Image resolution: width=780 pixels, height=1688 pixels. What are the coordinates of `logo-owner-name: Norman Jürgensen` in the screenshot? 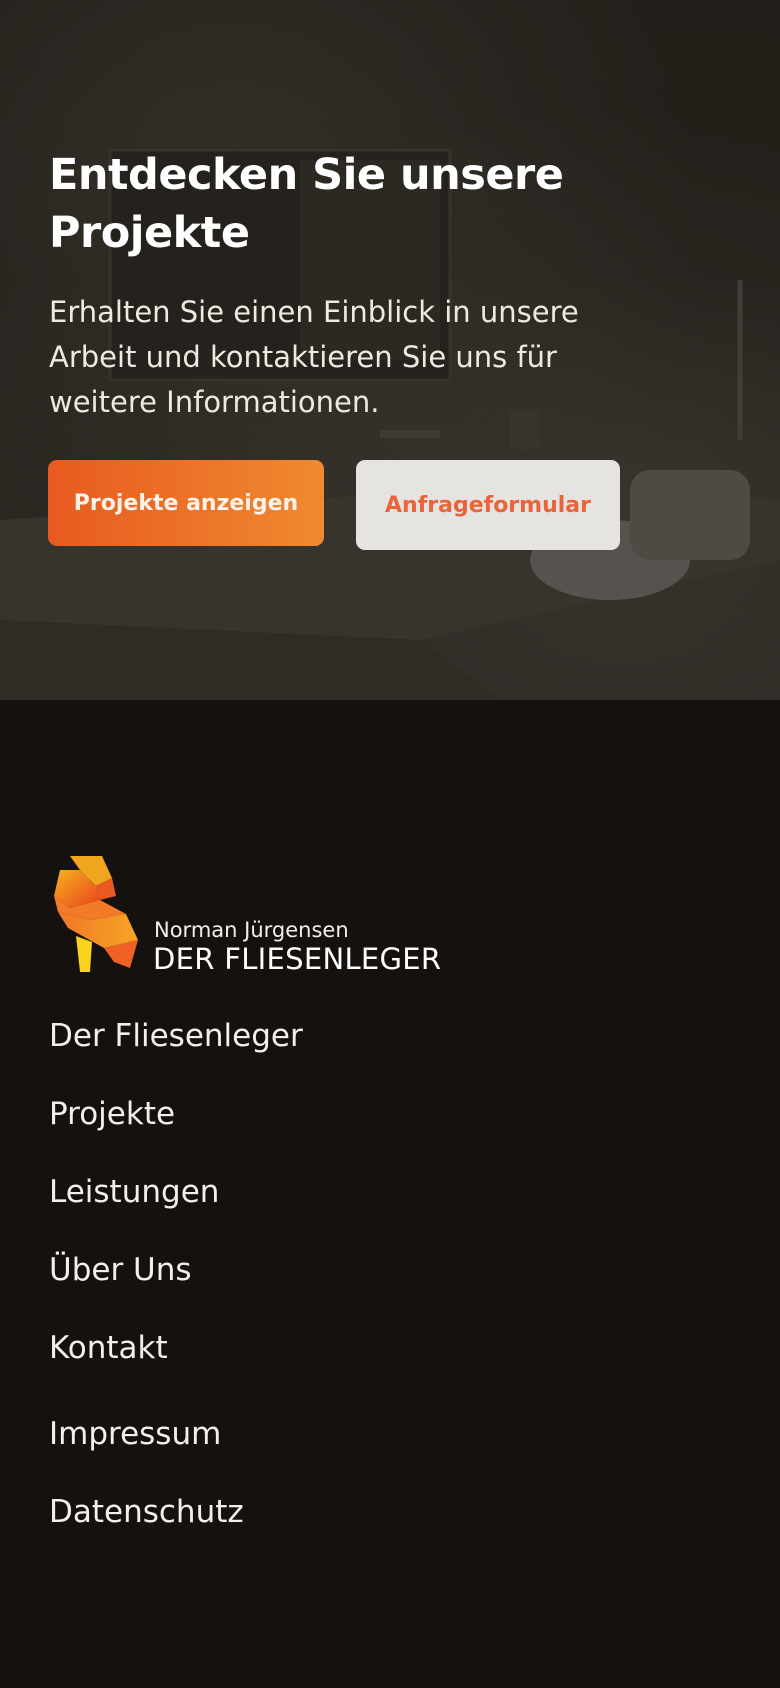 It's located at (251, 930).